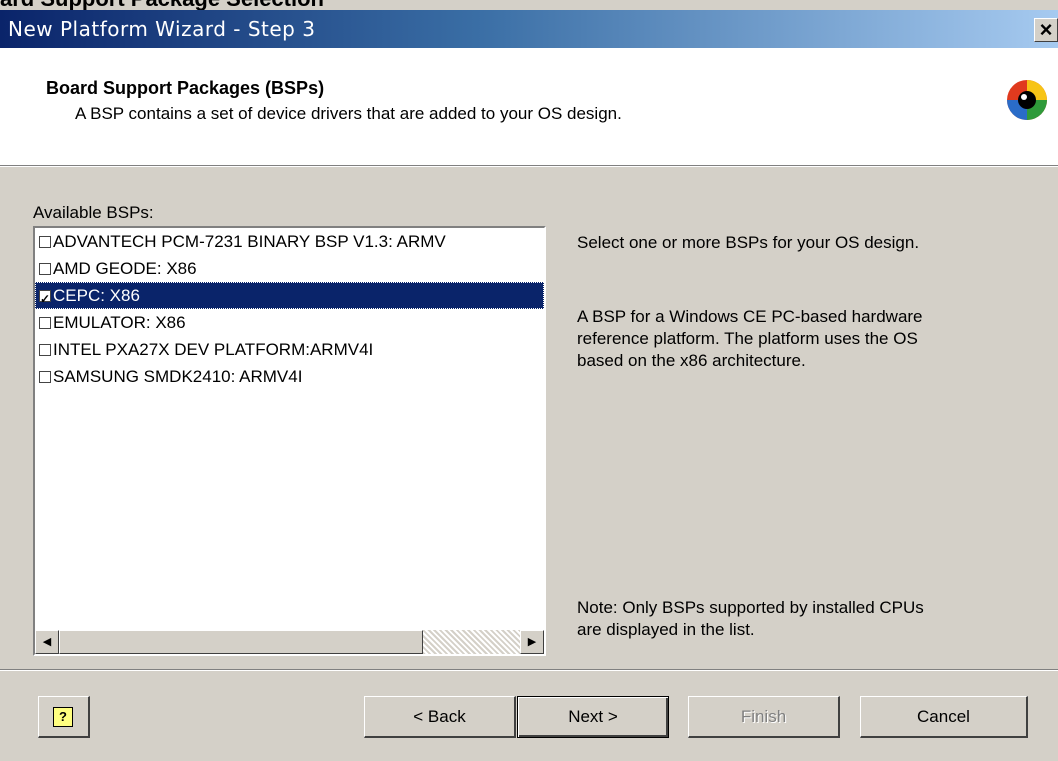 The width and height of the screenshot is (1058, 761). What do you see at coordinates (593, 717) in the screenshot?
I see `next-button: Next >` at bounding box center [593, 717].